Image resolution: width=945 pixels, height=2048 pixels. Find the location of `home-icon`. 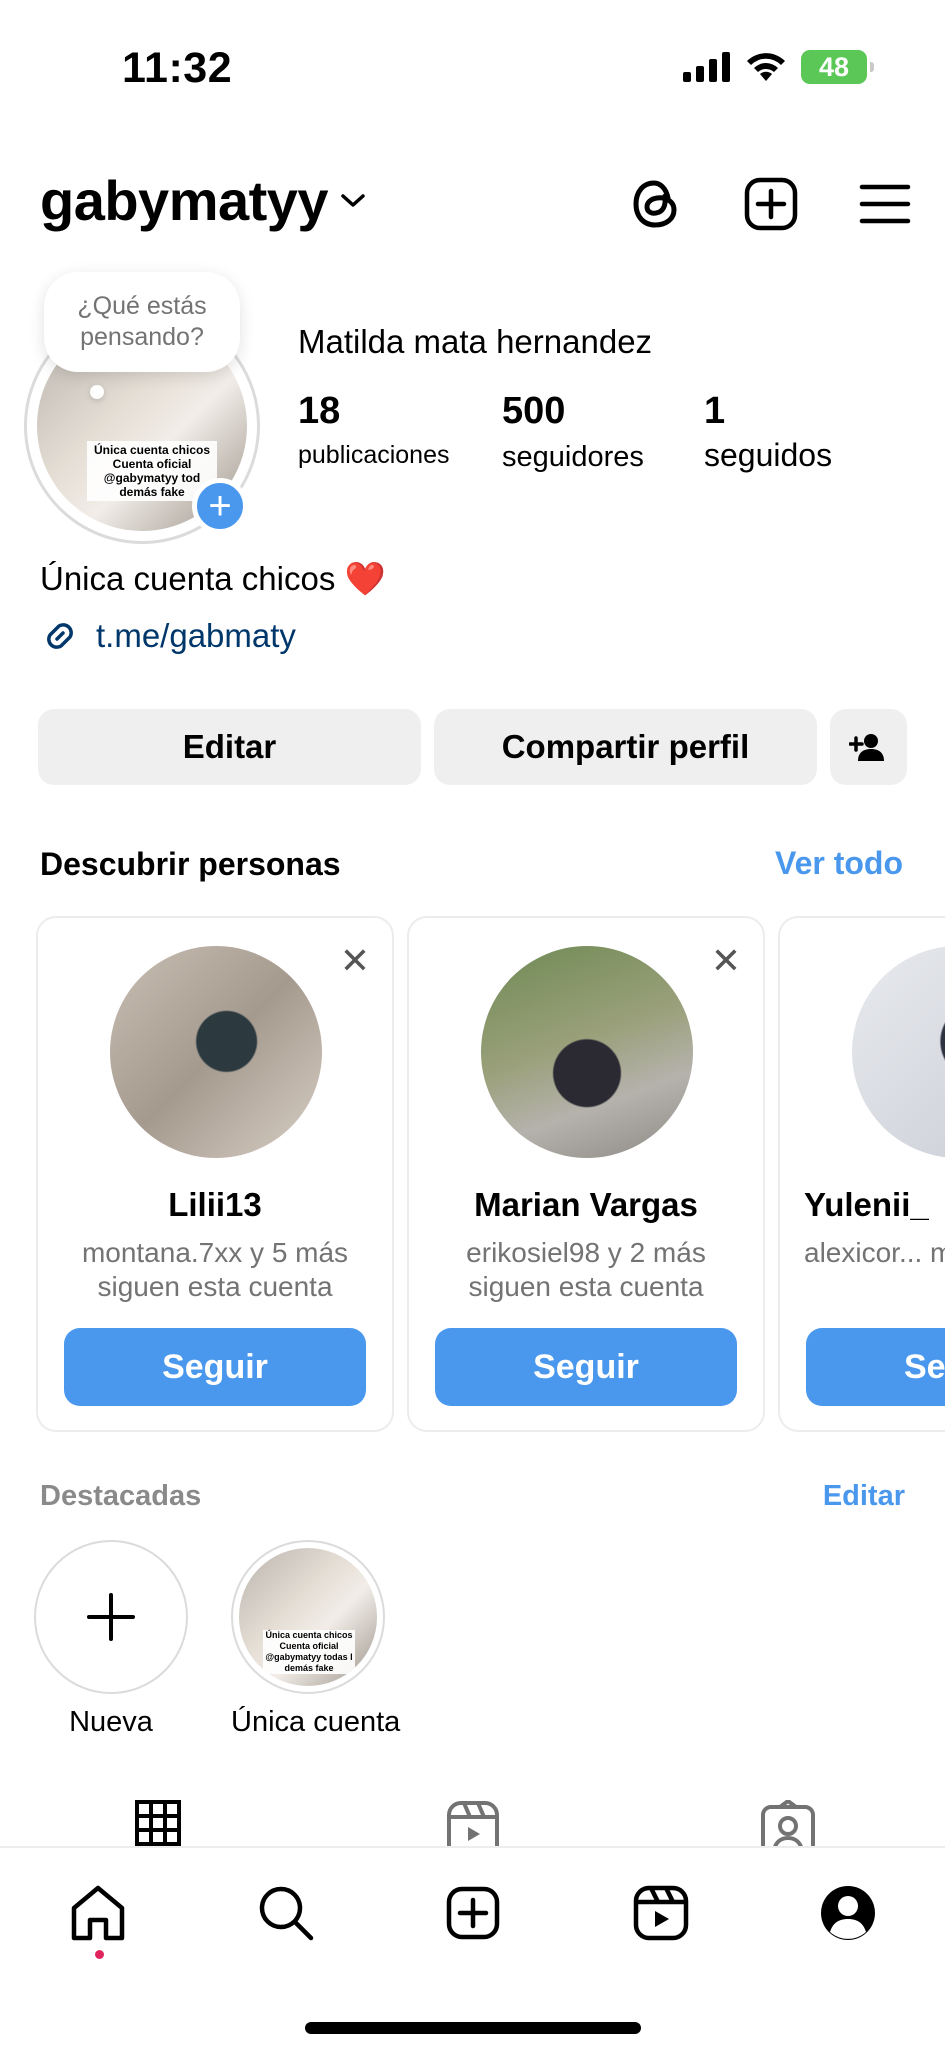

home-icon is located at coordinates (98, 1913).